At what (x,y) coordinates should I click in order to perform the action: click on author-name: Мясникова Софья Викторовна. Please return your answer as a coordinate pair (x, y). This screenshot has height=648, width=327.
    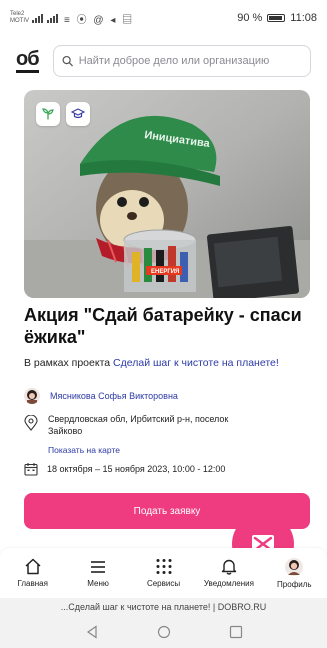
    Looking at the image, I should click on (114, 396).